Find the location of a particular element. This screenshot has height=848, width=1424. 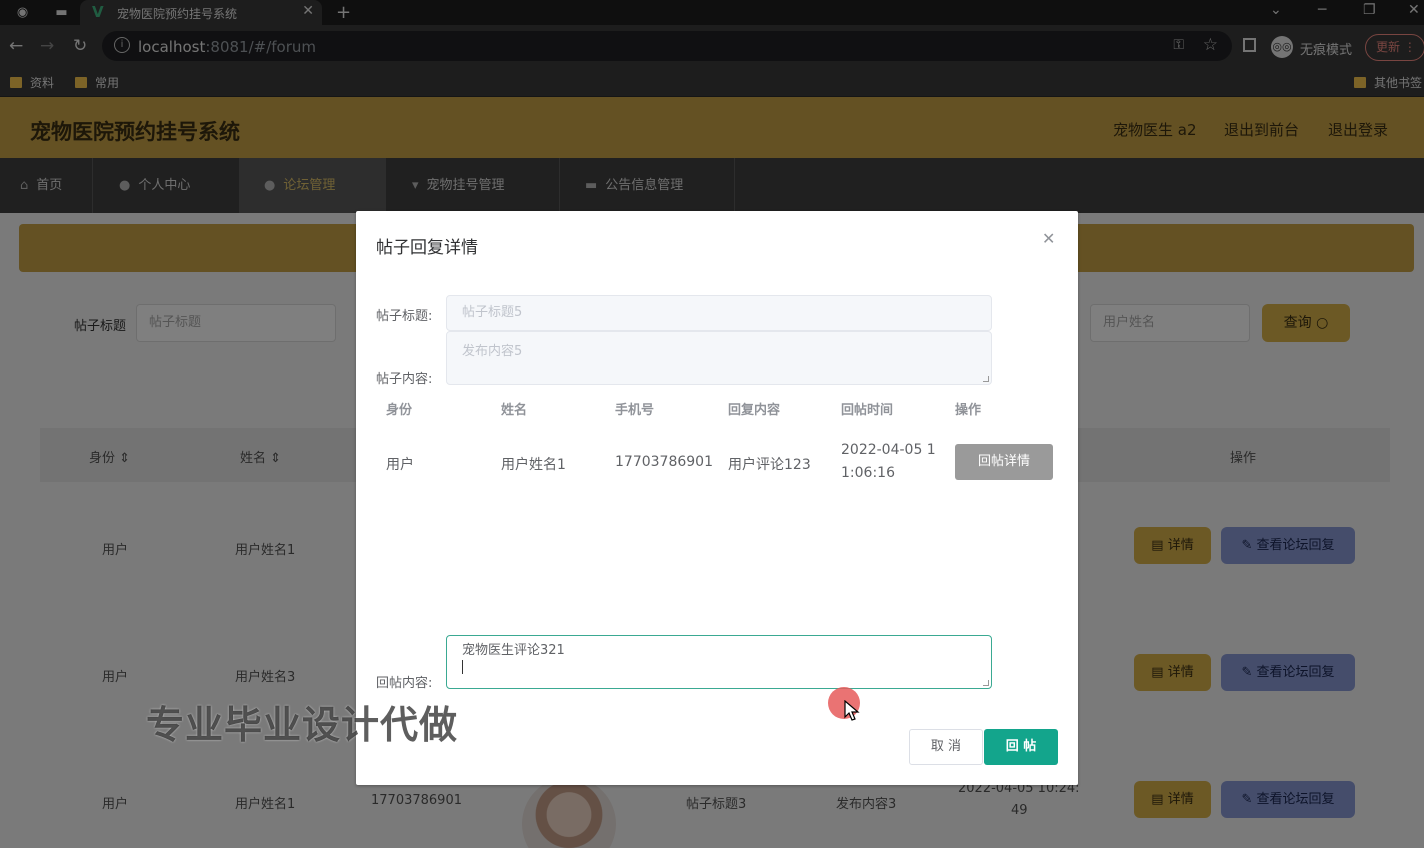

reply-phone: 17703786901 is located at coordinates (664, 462).